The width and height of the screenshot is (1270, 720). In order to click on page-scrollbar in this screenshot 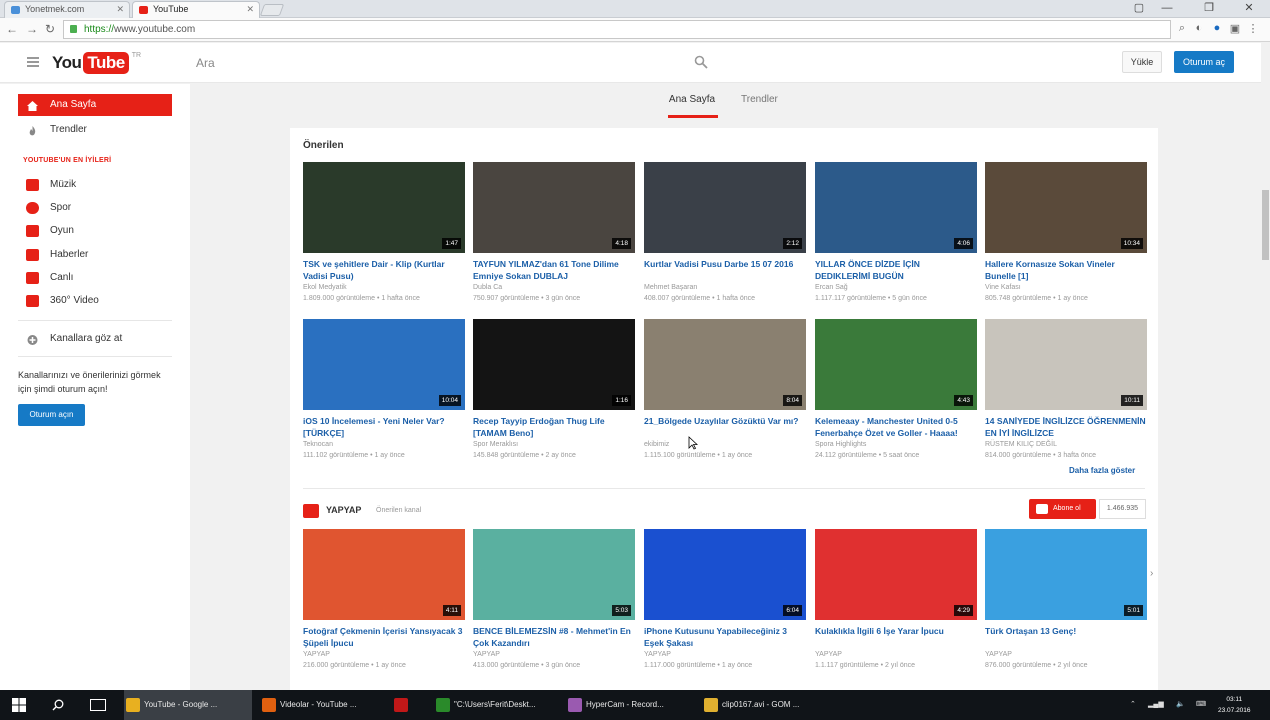, I will do `click(1265, 366)`.